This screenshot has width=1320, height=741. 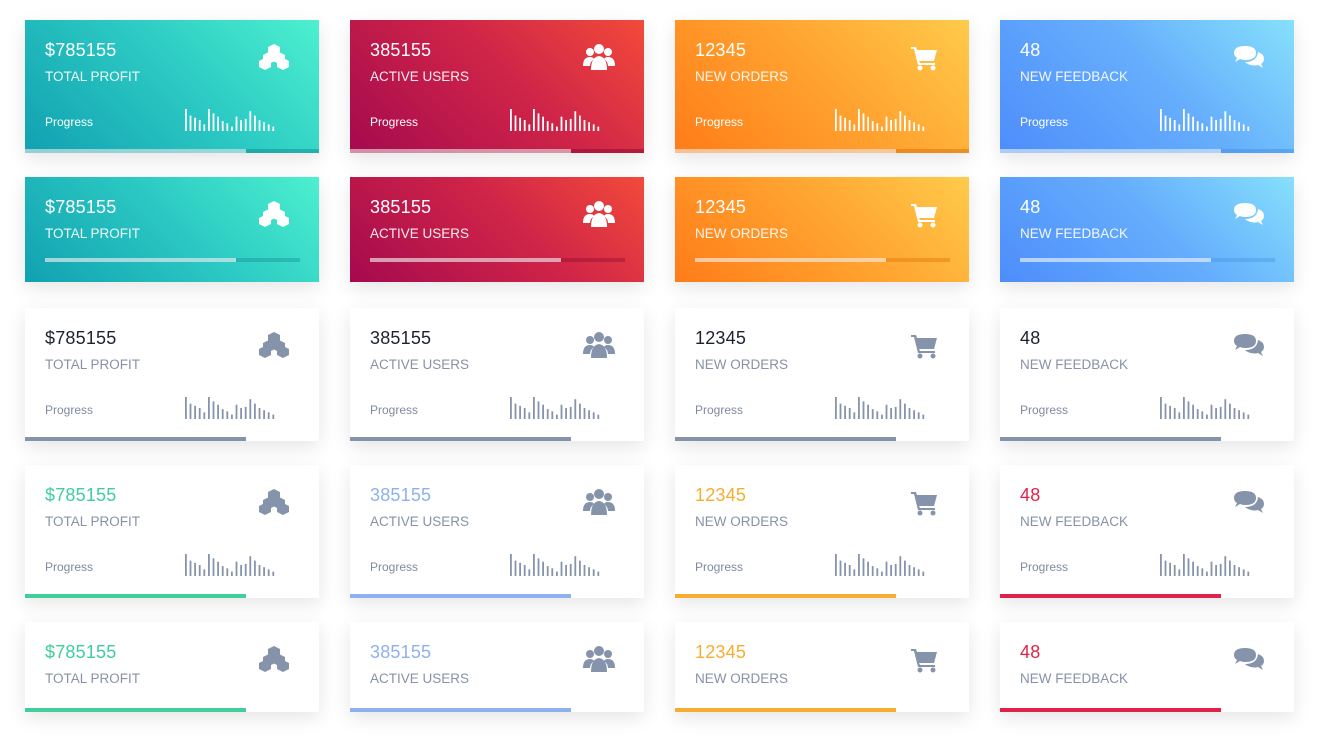 What do you see at coordinates (1249, 502) in the screenshot?
I see `comments-icon` at bounding box center [1249, 502].